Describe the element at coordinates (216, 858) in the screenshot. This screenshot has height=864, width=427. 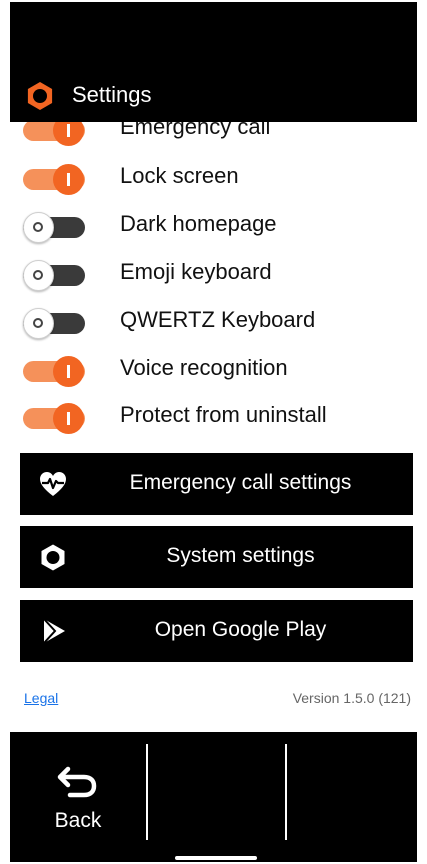
I see `home-indicator` at that location.